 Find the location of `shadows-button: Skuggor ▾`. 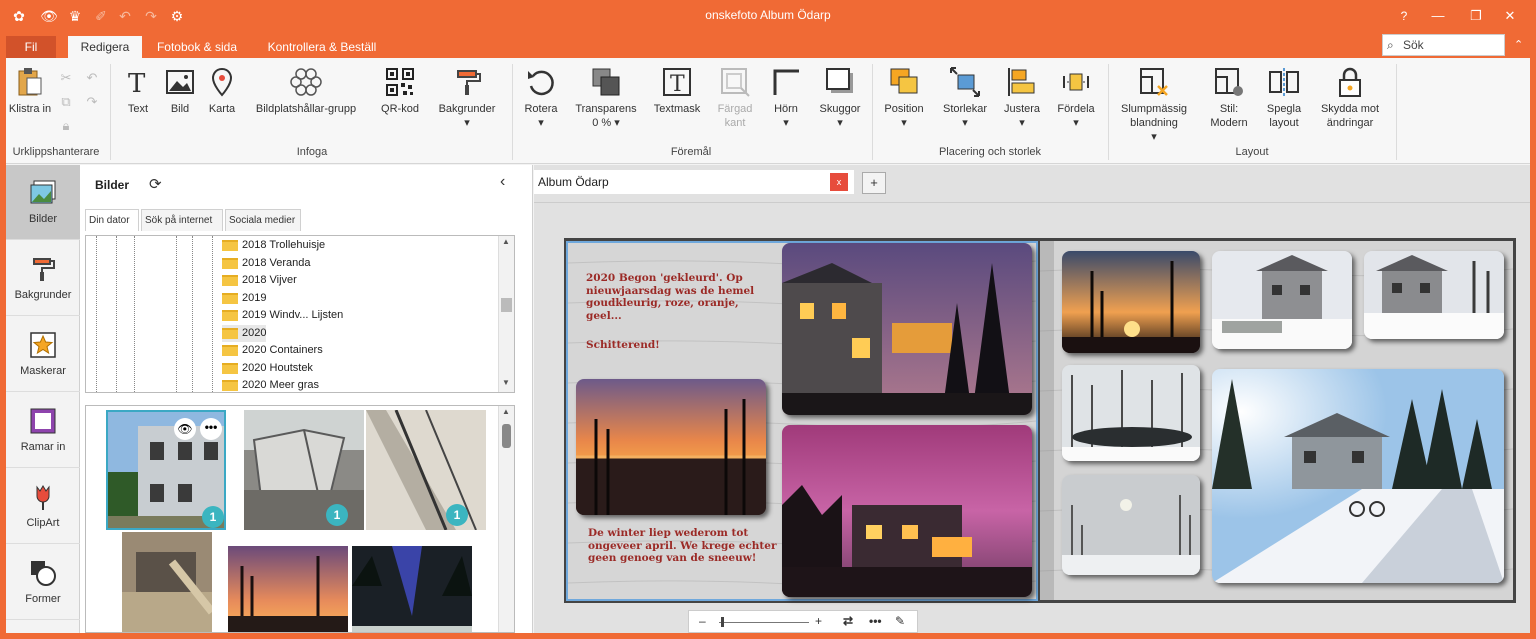

shadows-button: Skuggor ▾ is located at coordinates (840, 98).